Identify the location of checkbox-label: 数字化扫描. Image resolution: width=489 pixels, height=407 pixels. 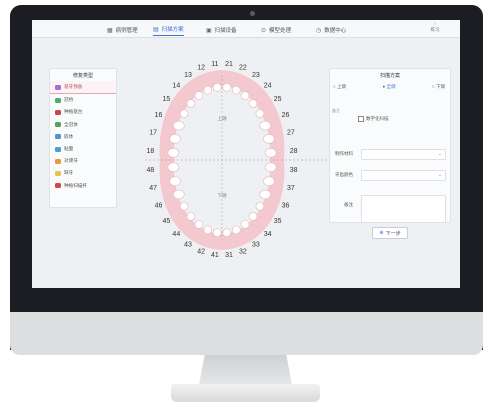
(377, 118).